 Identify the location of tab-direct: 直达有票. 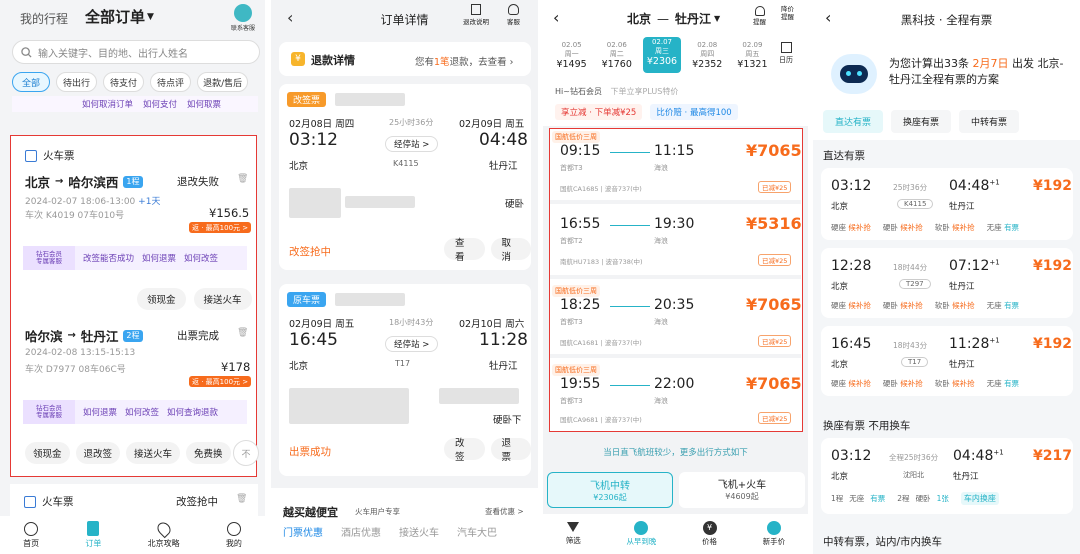
(853, 121).